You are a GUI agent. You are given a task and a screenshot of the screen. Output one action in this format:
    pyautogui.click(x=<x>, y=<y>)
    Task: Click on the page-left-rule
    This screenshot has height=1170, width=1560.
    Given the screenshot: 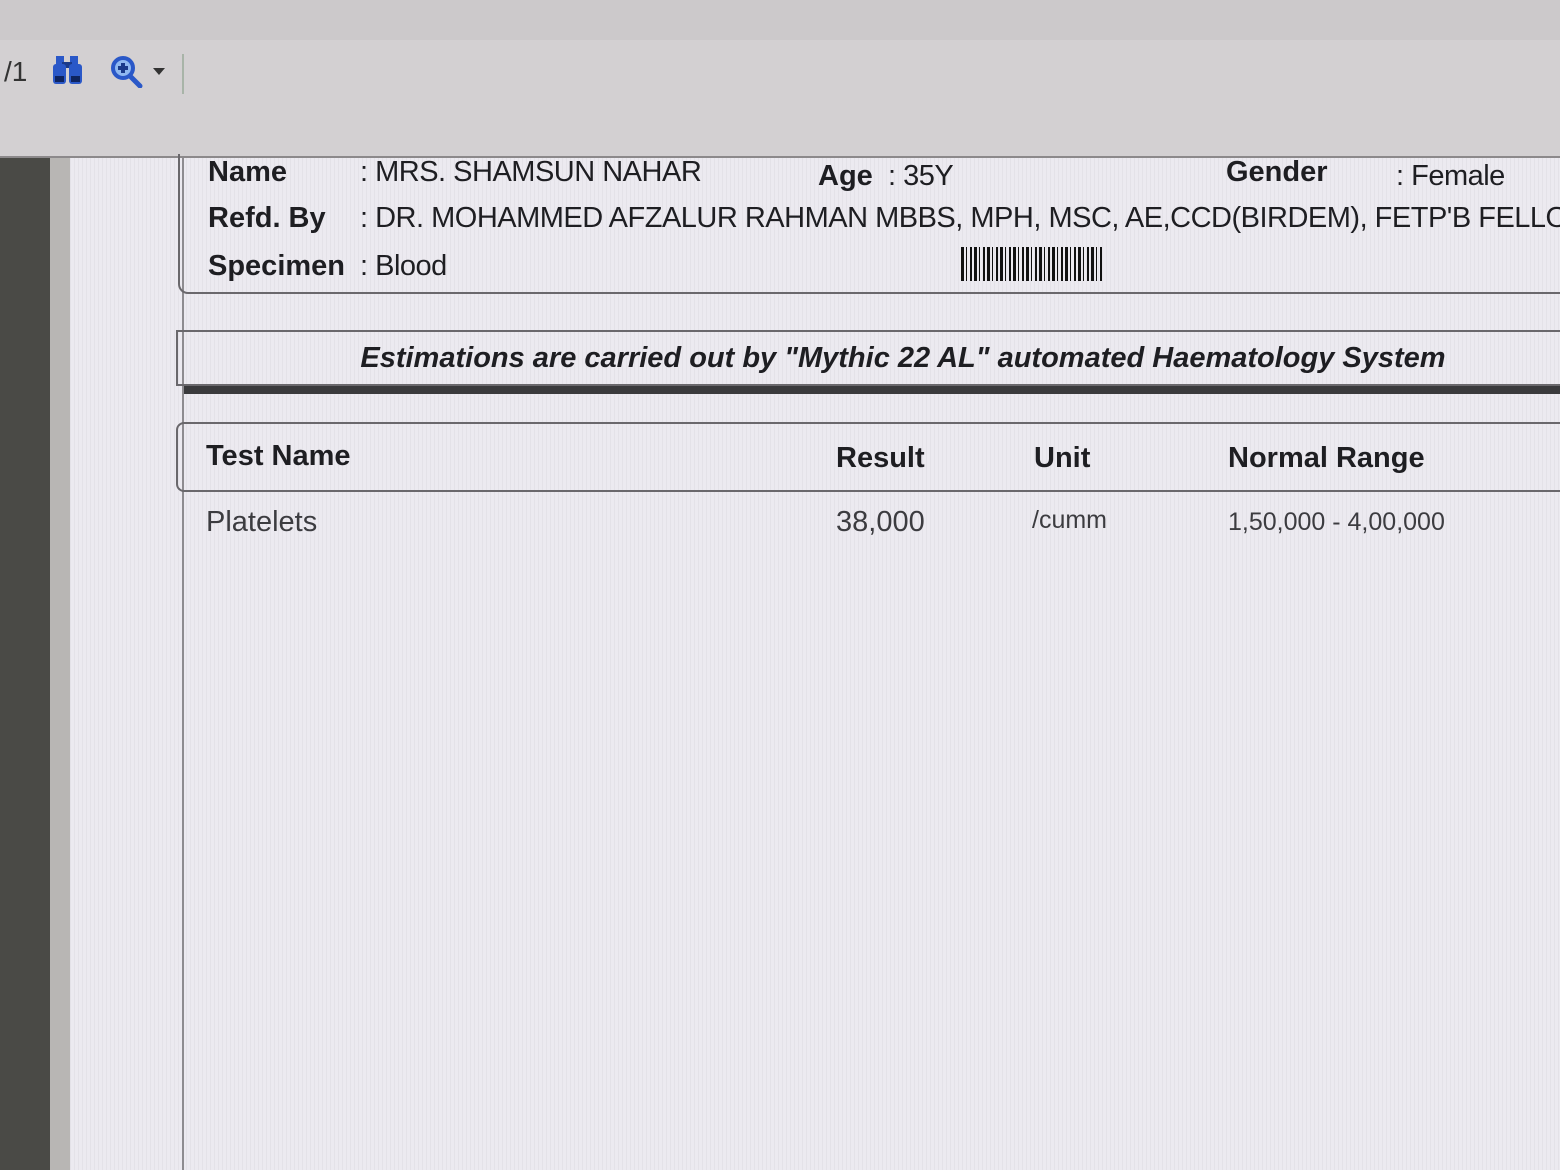 What is the action you would take?
    pyautogui.click(x=183, y=664)
    